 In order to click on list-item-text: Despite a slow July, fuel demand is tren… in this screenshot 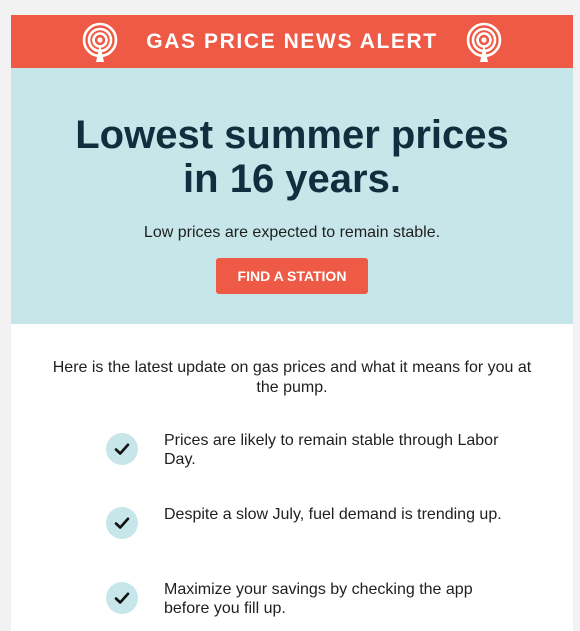, I will do `click(333, 514)`.